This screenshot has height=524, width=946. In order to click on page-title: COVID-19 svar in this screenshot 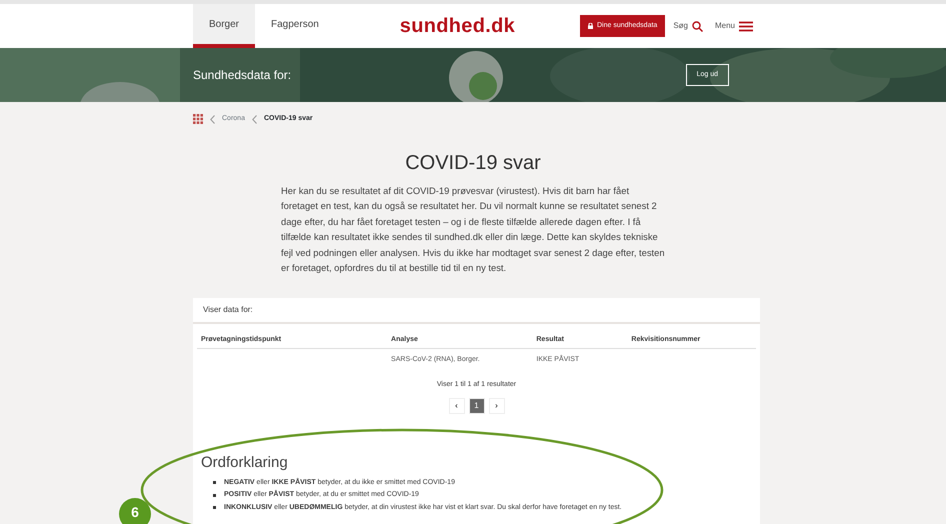, I will do `click(473, 162)`.